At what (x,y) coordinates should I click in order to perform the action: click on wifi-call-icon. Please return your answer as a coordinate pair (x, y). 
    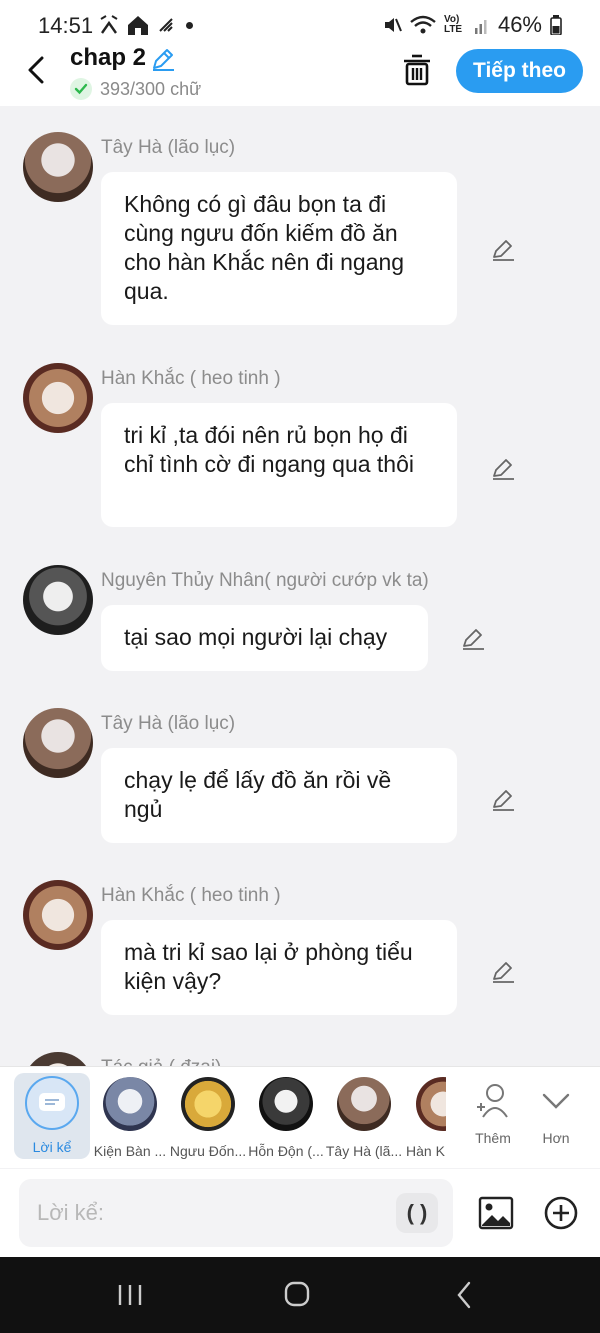
    Looking at the image, I should click on (166, 25).